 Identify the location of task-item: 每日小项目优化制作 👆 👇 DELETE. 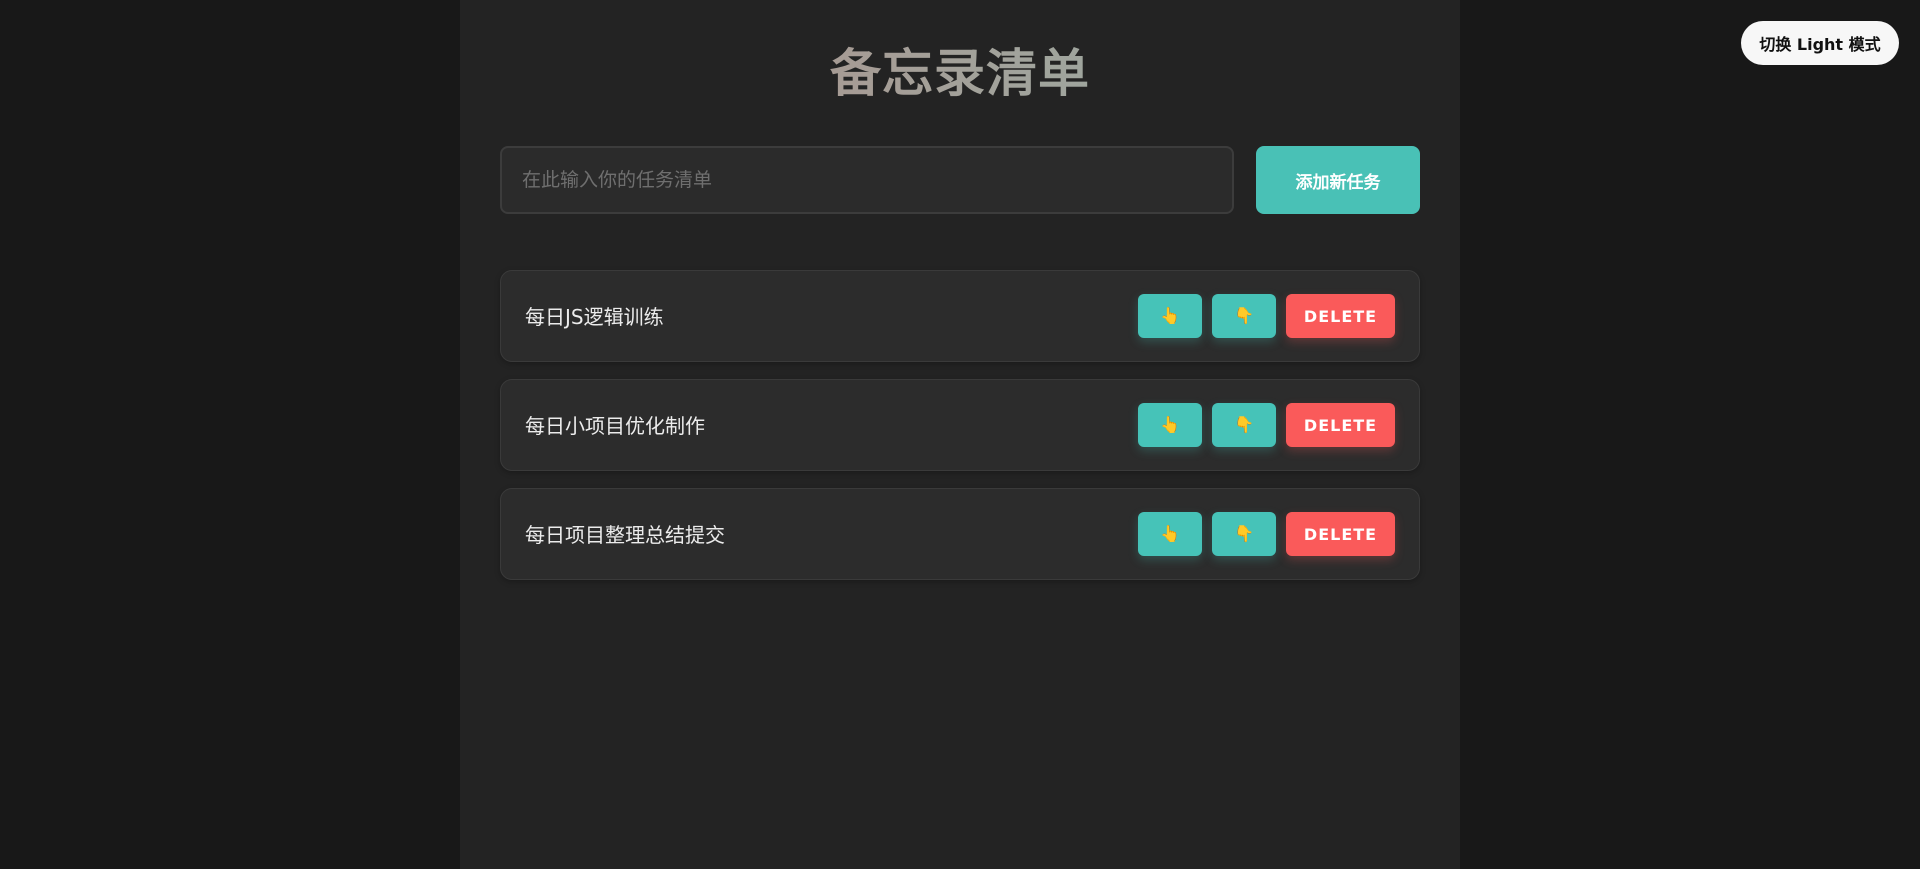
(960, 425).